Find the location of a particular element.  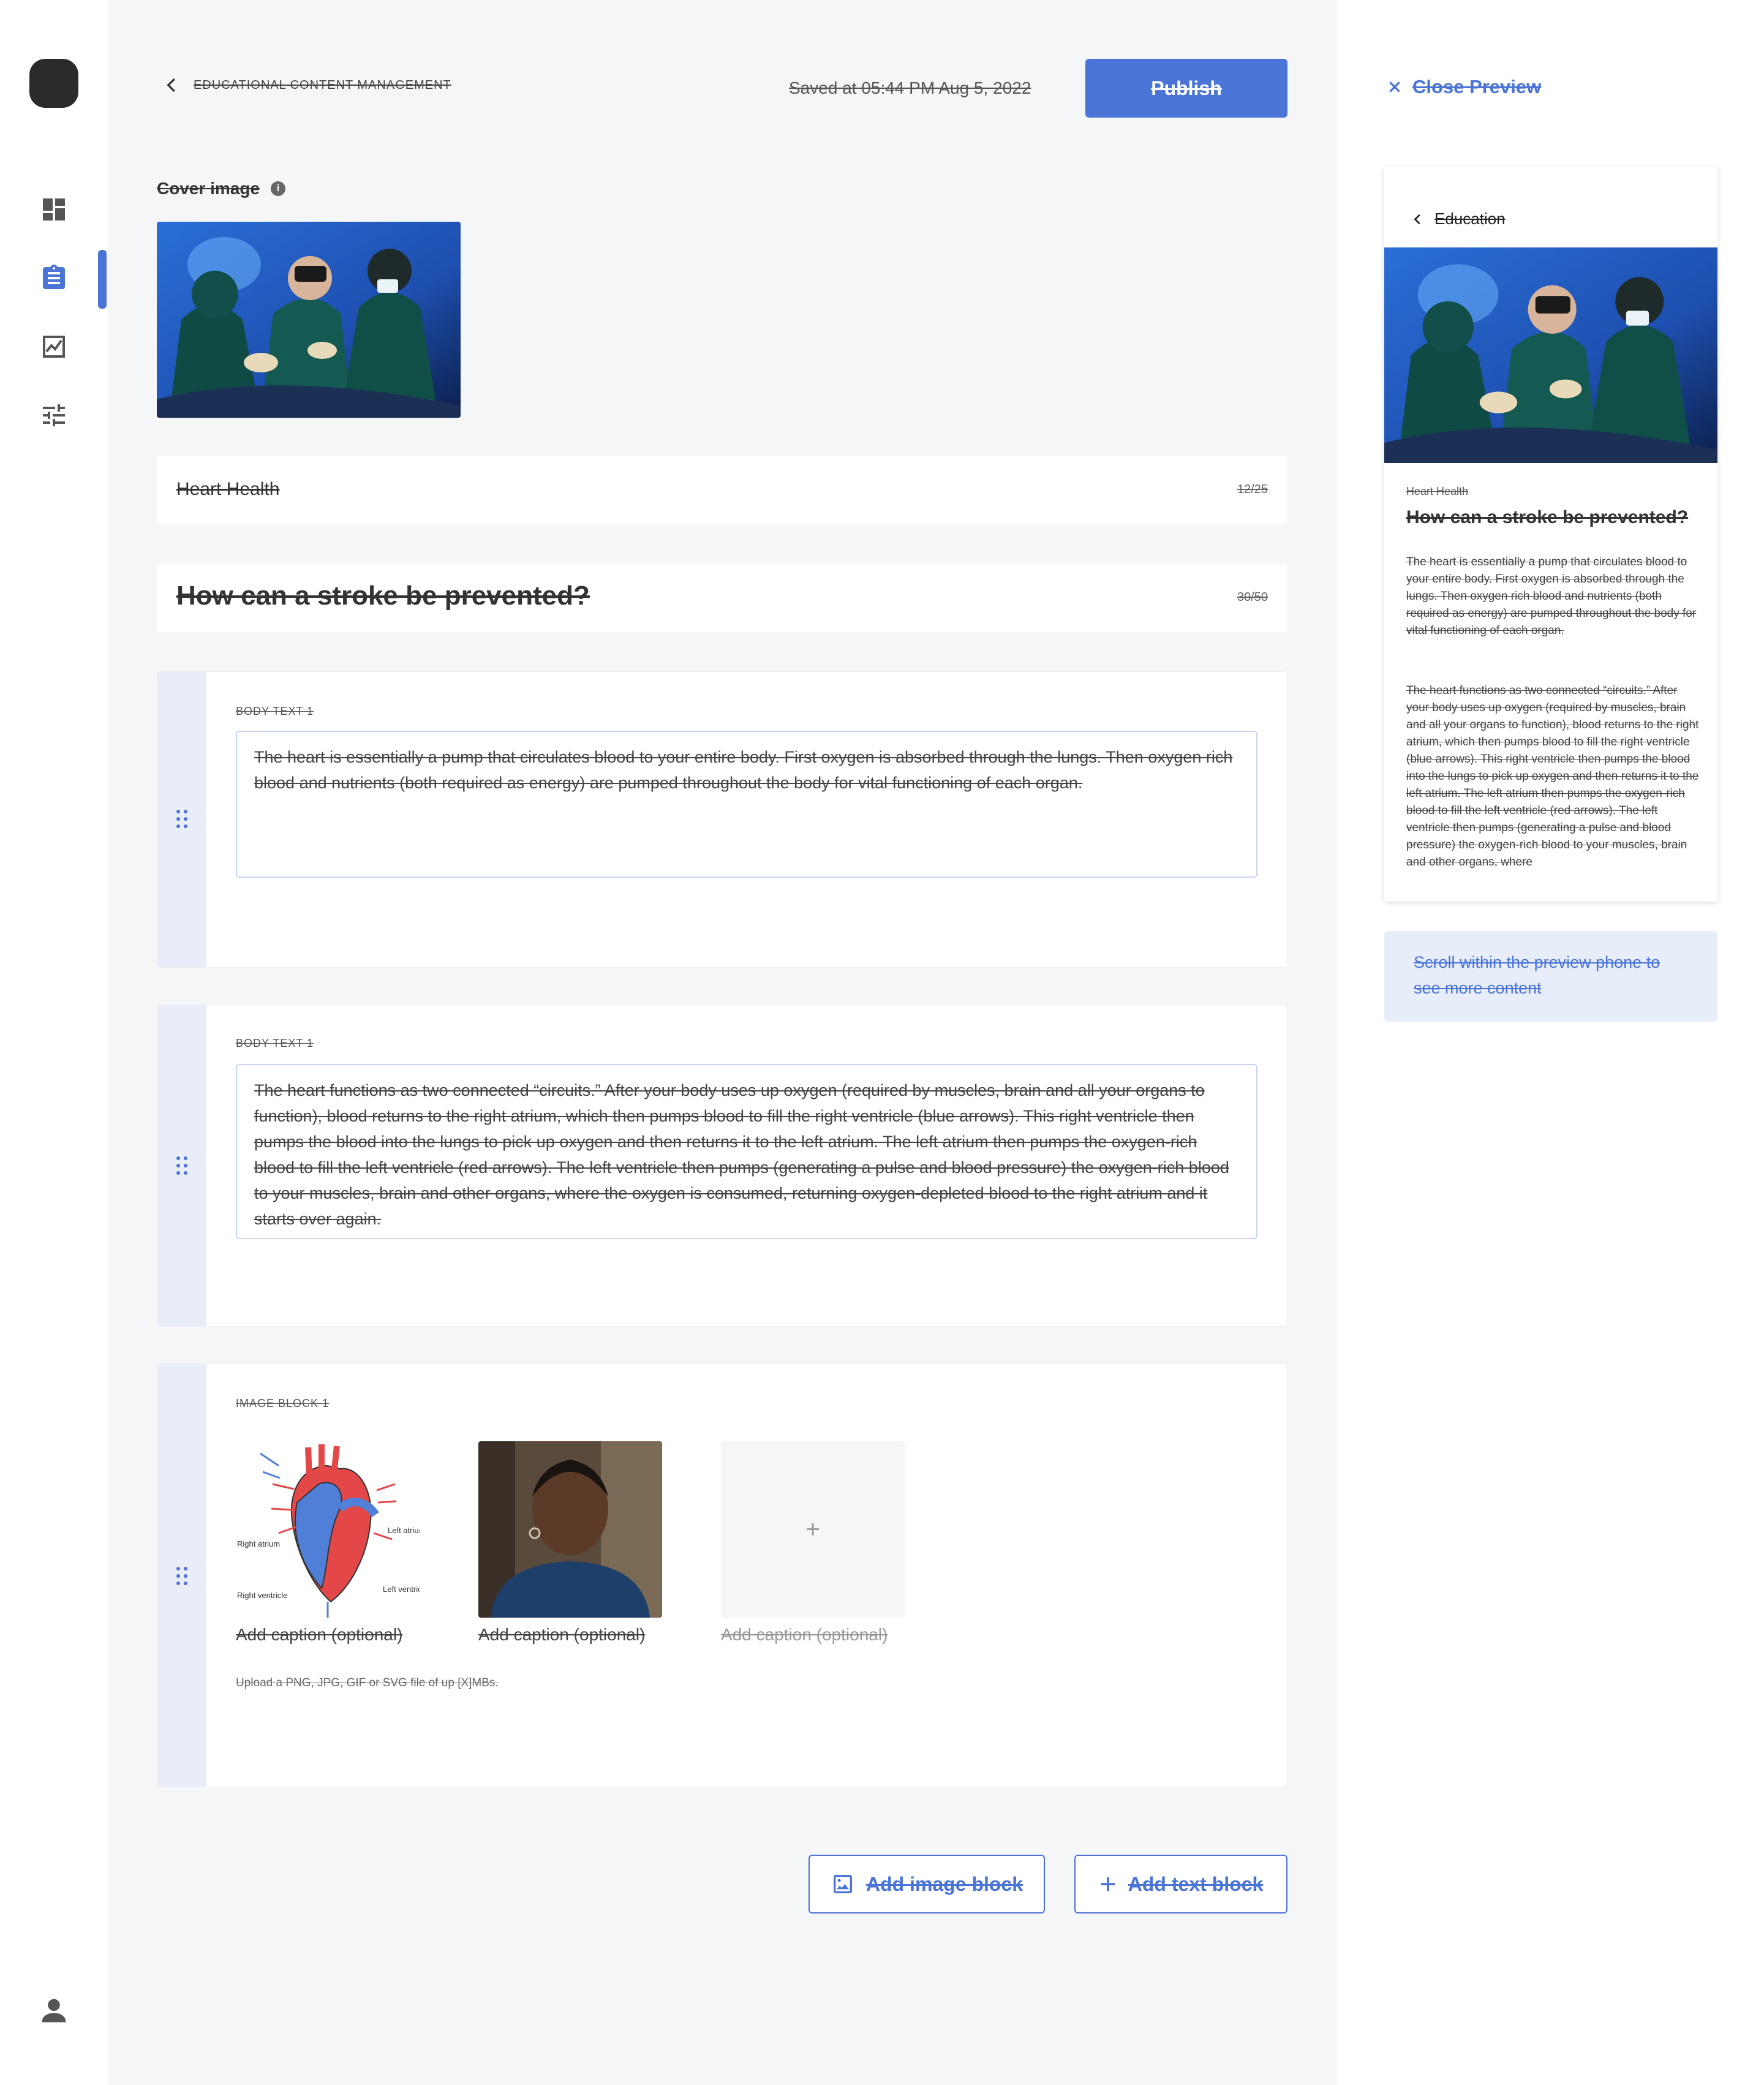

category-char-counter: 12/25 is located at coordinates (1252, 489).